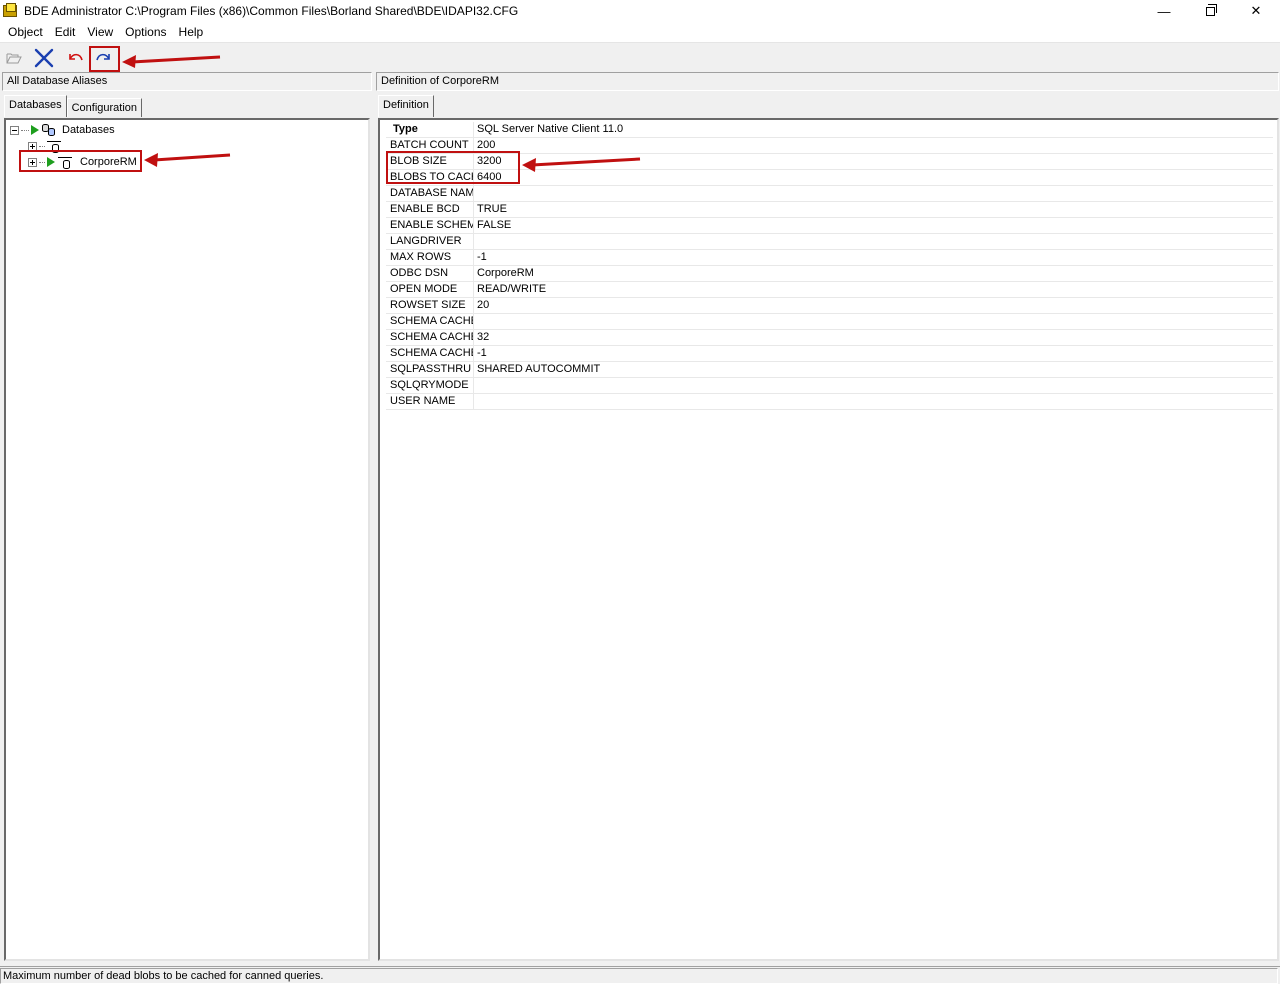 This screenshot has height=984, width=1280. I want to click on collapse-icon, so click(14, 130).